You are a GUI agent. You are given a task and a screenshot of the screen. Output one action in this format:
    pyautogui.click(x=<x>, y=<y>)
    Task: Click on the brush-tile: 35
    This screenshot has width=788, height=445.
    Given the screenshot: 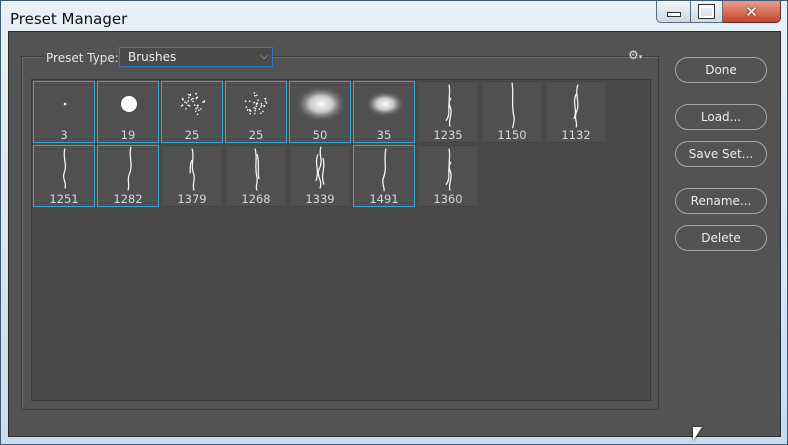 What is the action you would take?
    pyautogui.click(x=384, y=112)
    